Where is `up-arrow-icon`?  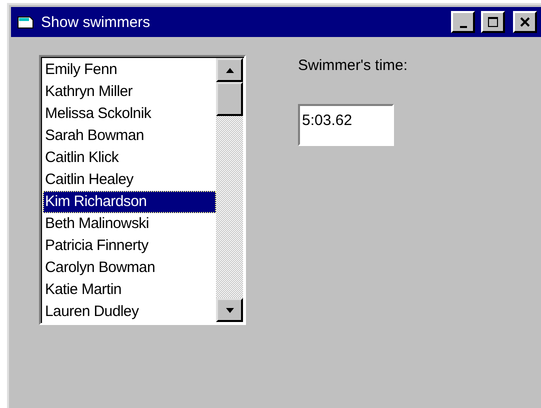
up-arrow-icon is located at coordinates (230, 70).